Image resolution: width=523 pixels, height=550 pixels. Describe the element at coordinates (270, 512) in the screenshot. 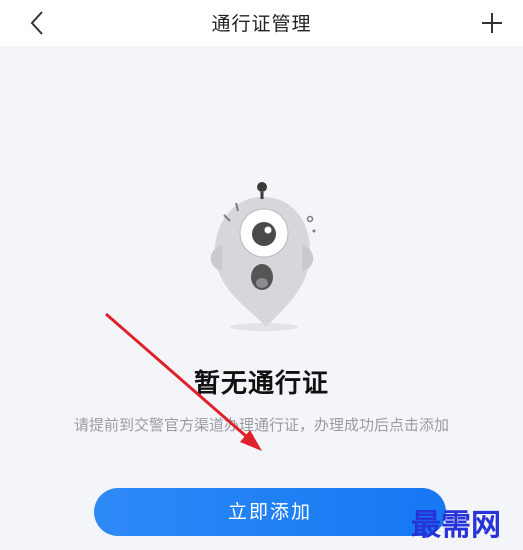

I see `add-now-button: 立即添加` at that location.